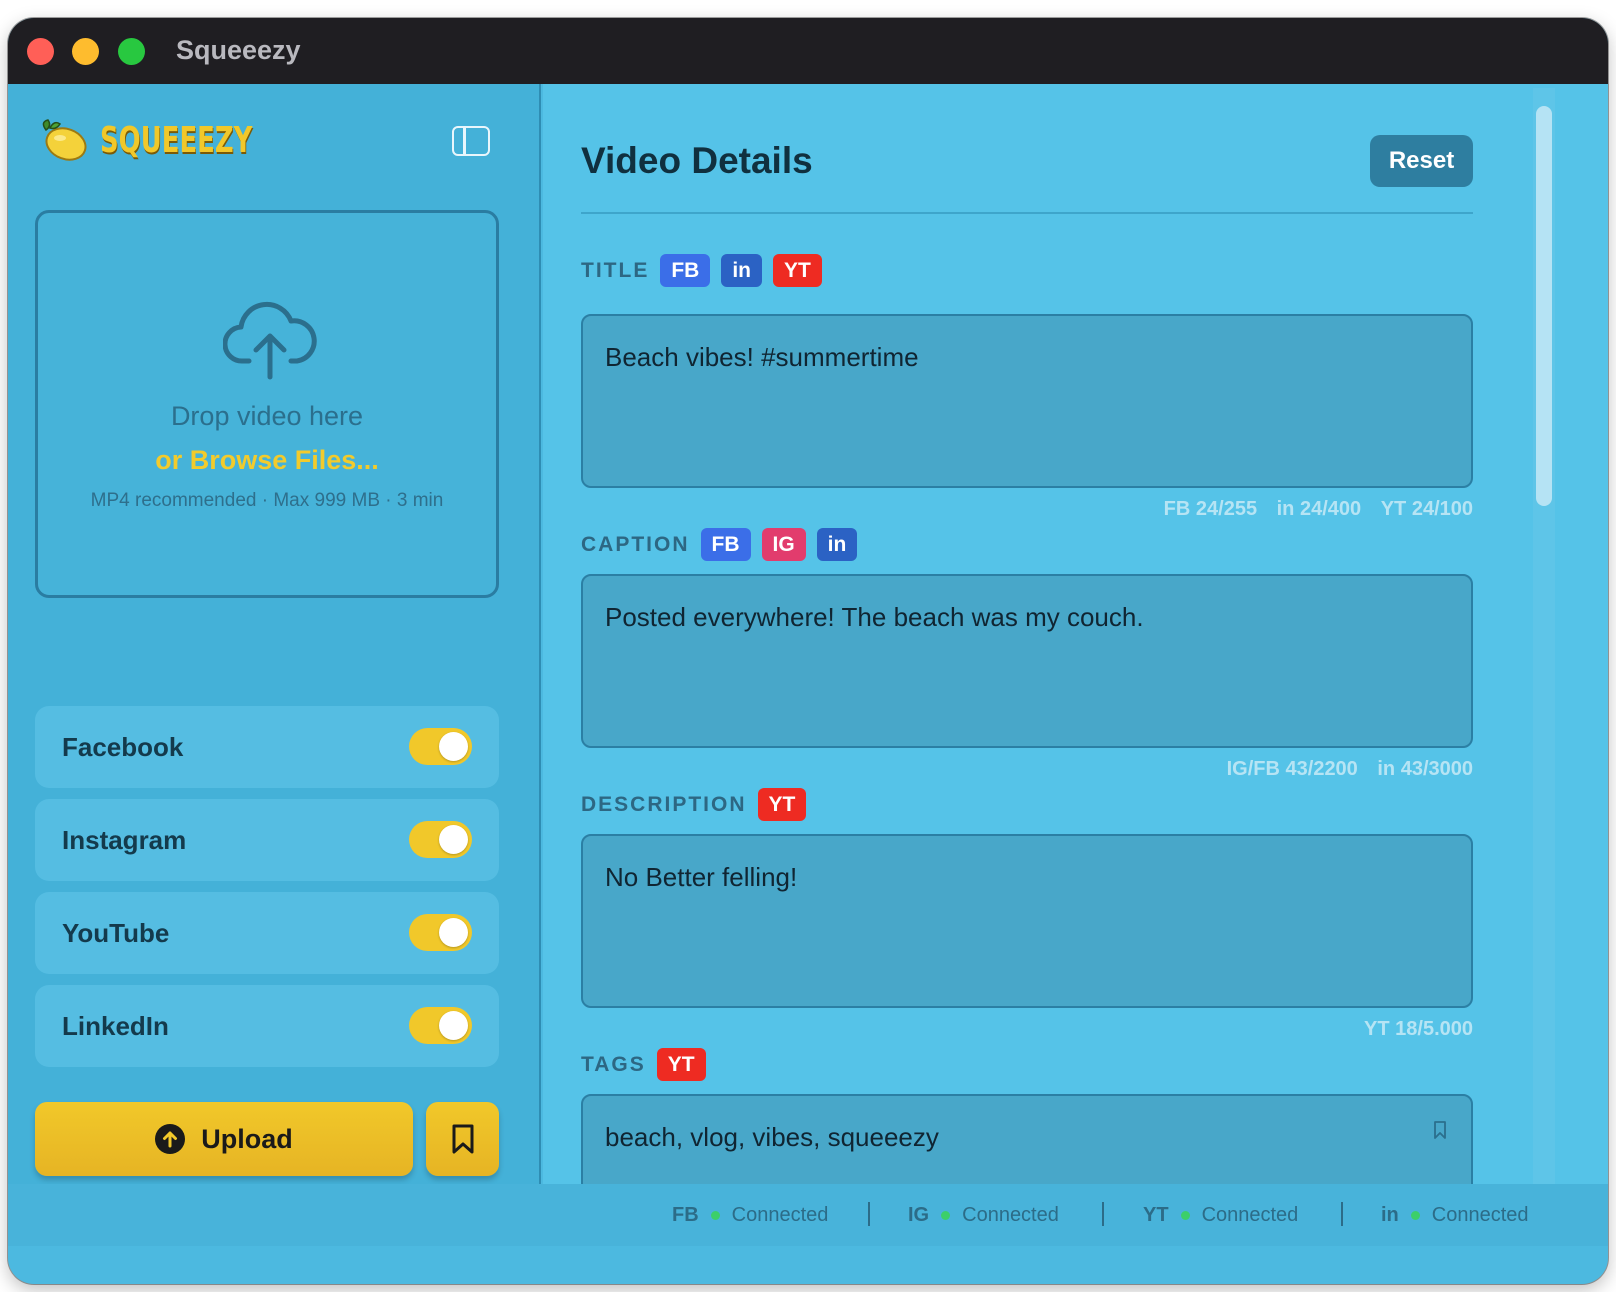 This screenshot has height=1292, width=1616. I want to click on upload-button: Upload, so click(224, 1139).